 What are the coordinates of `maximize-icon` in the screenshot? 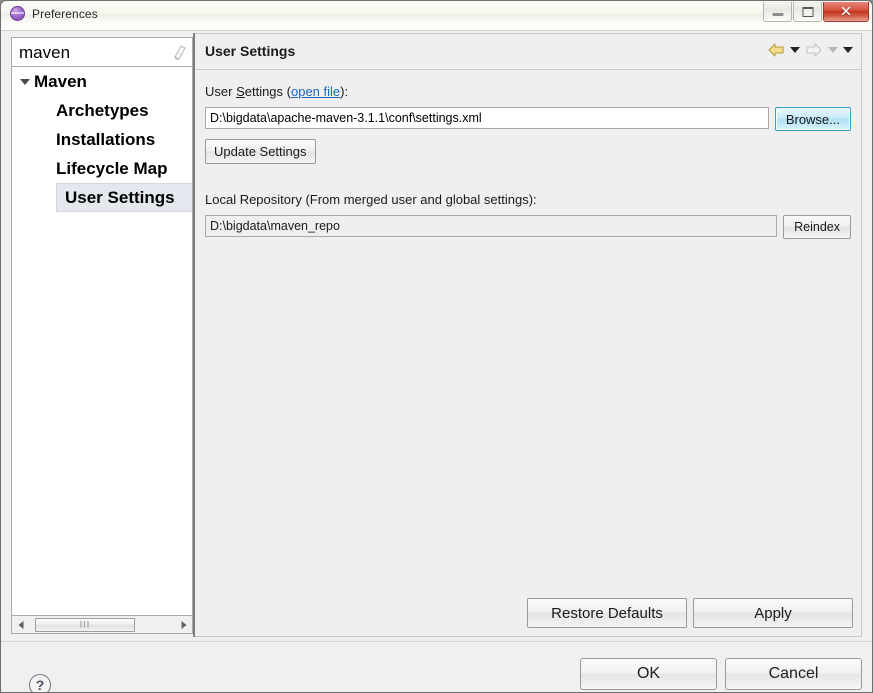 It's located at (807, 11).